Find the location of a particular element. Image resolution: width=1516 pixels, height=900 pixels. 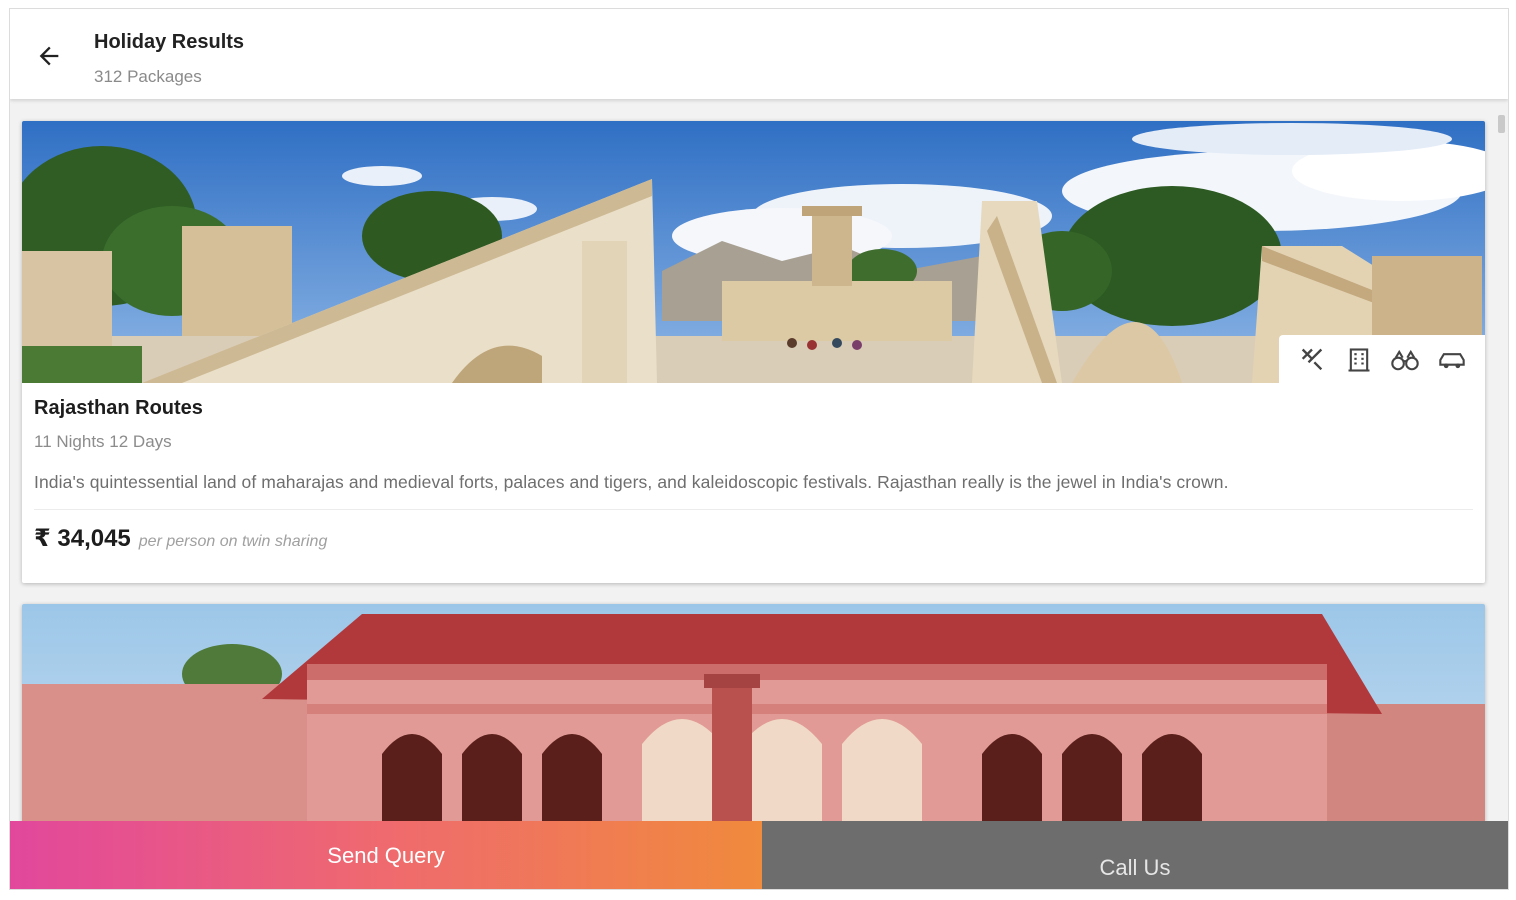

divider is located at coordinates (753, 509).